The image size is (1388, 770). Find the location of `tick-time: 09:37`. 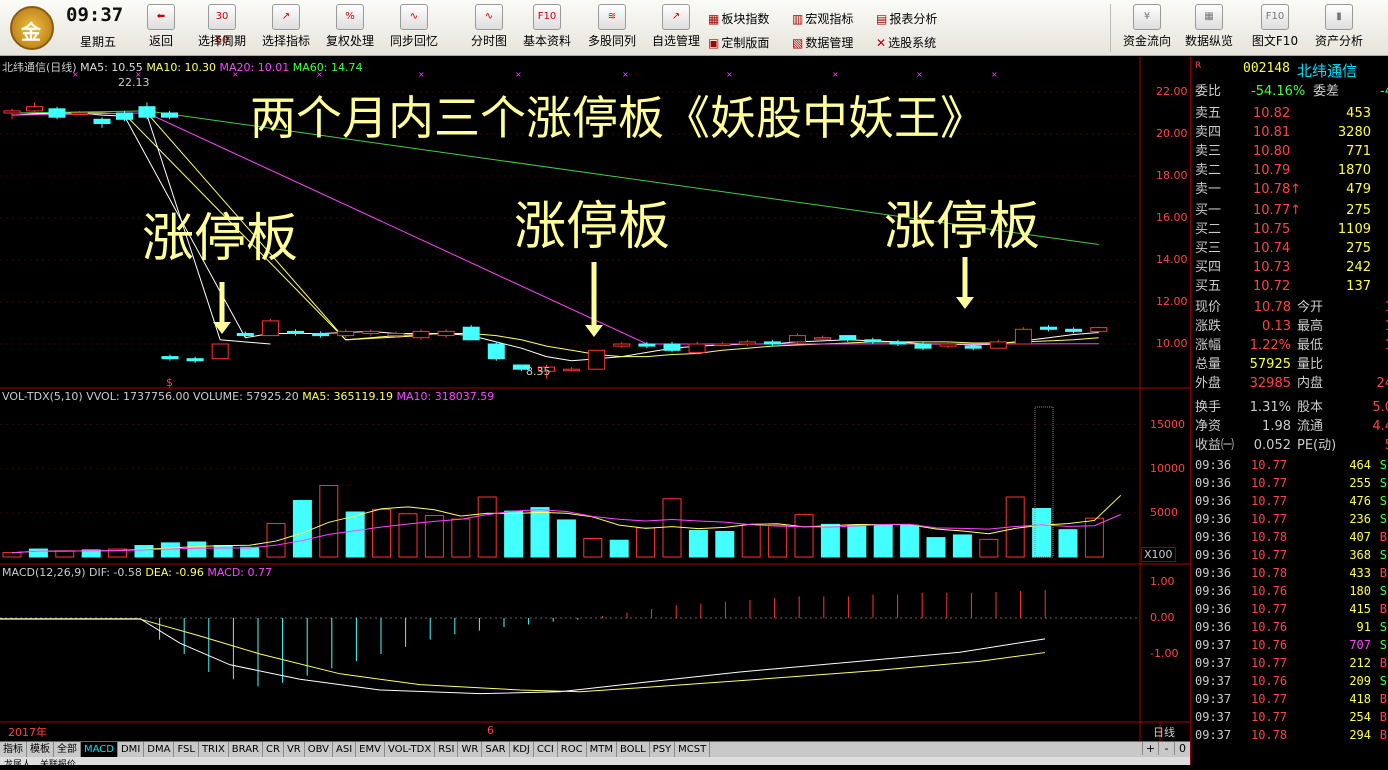

tick-time: 09:37 is located at coordinates (1213, 699).